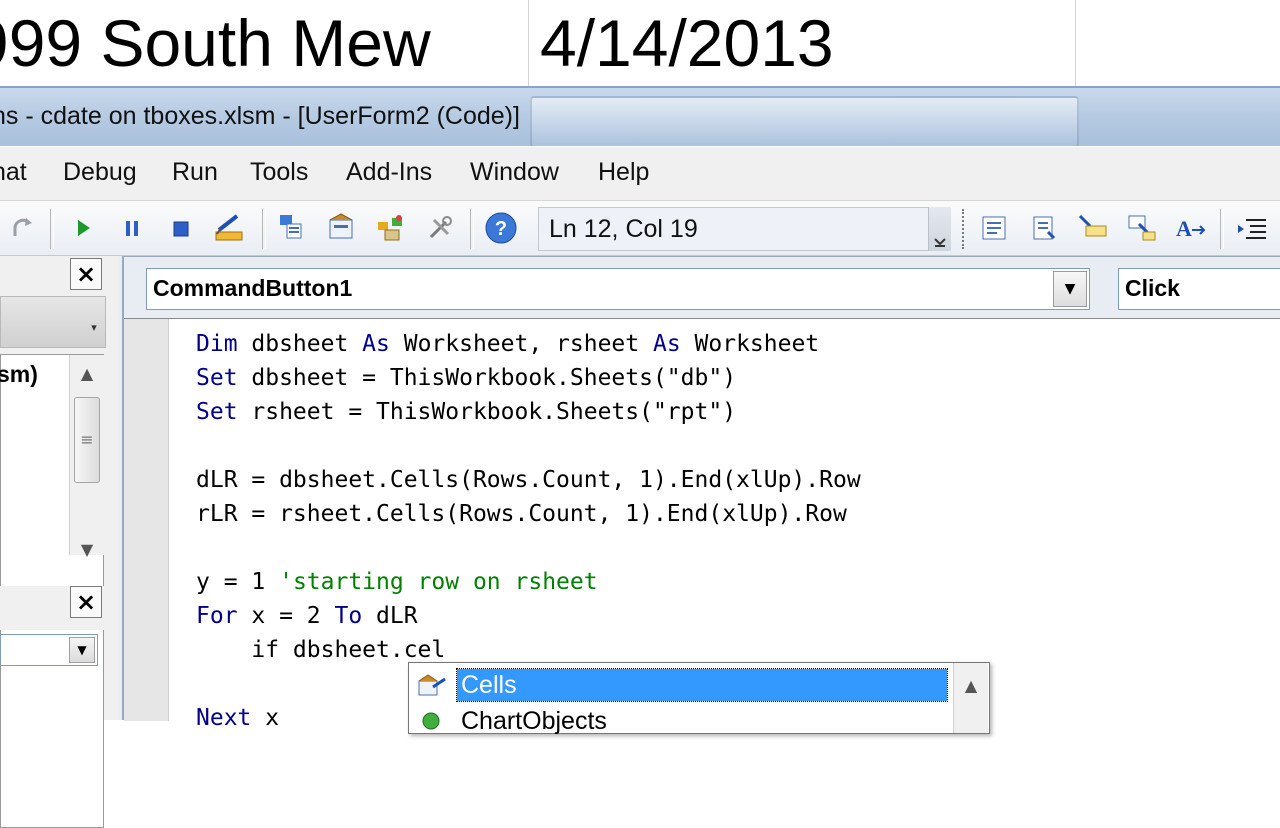  I want to click on properties-object-select: ▼, so click(49, 650).